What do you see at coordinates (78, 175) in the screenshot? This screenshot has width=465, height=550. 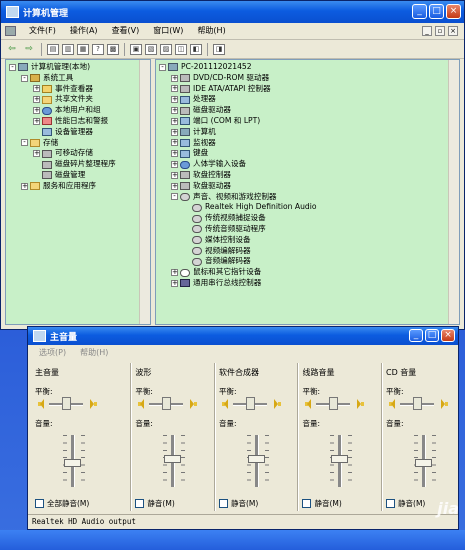 I see `tree-node: 磁盘管理` at bounding box center [78, 175].